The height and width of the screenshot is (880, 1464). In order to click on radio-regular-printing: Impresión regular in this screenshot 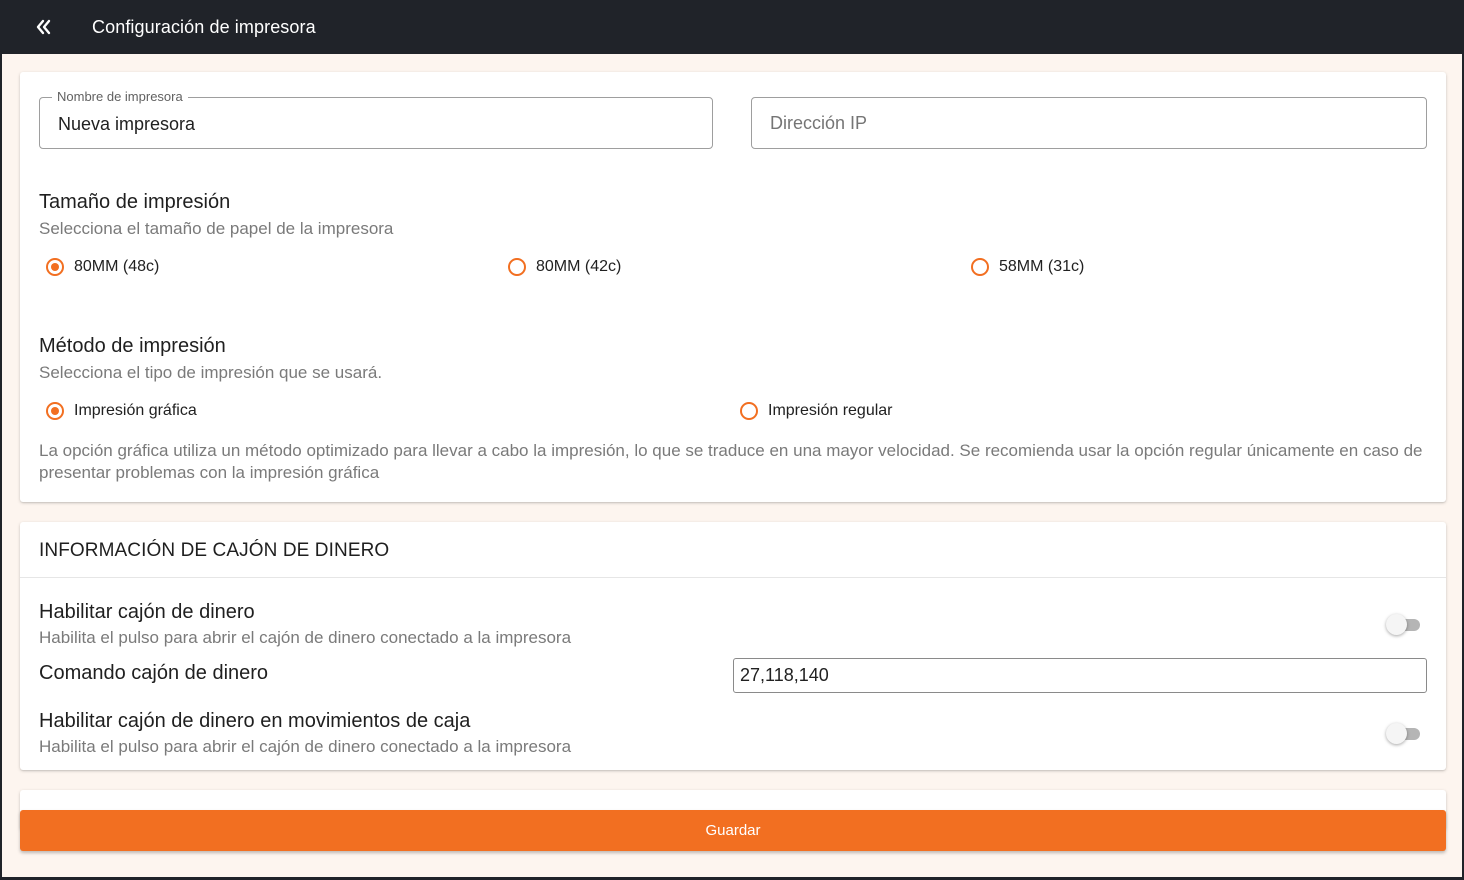, I will do `click(816, 411)`.